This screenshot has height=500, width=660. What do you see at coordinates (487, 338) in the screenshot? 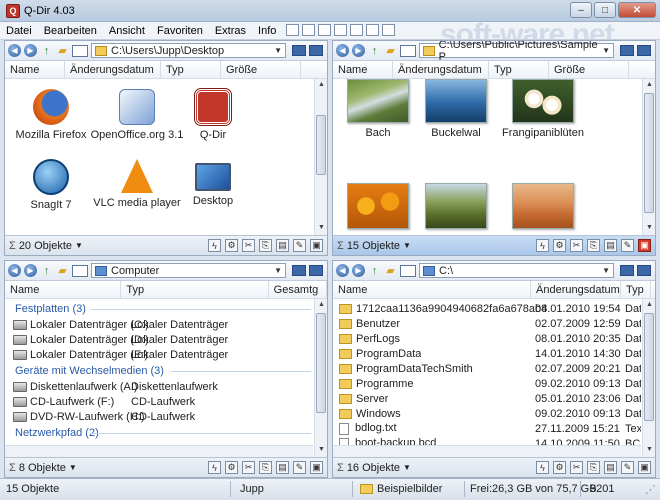
I see `table-row: PerfLogs 08.01.2010 20:35 Dat` at bounding box center [487, 338].